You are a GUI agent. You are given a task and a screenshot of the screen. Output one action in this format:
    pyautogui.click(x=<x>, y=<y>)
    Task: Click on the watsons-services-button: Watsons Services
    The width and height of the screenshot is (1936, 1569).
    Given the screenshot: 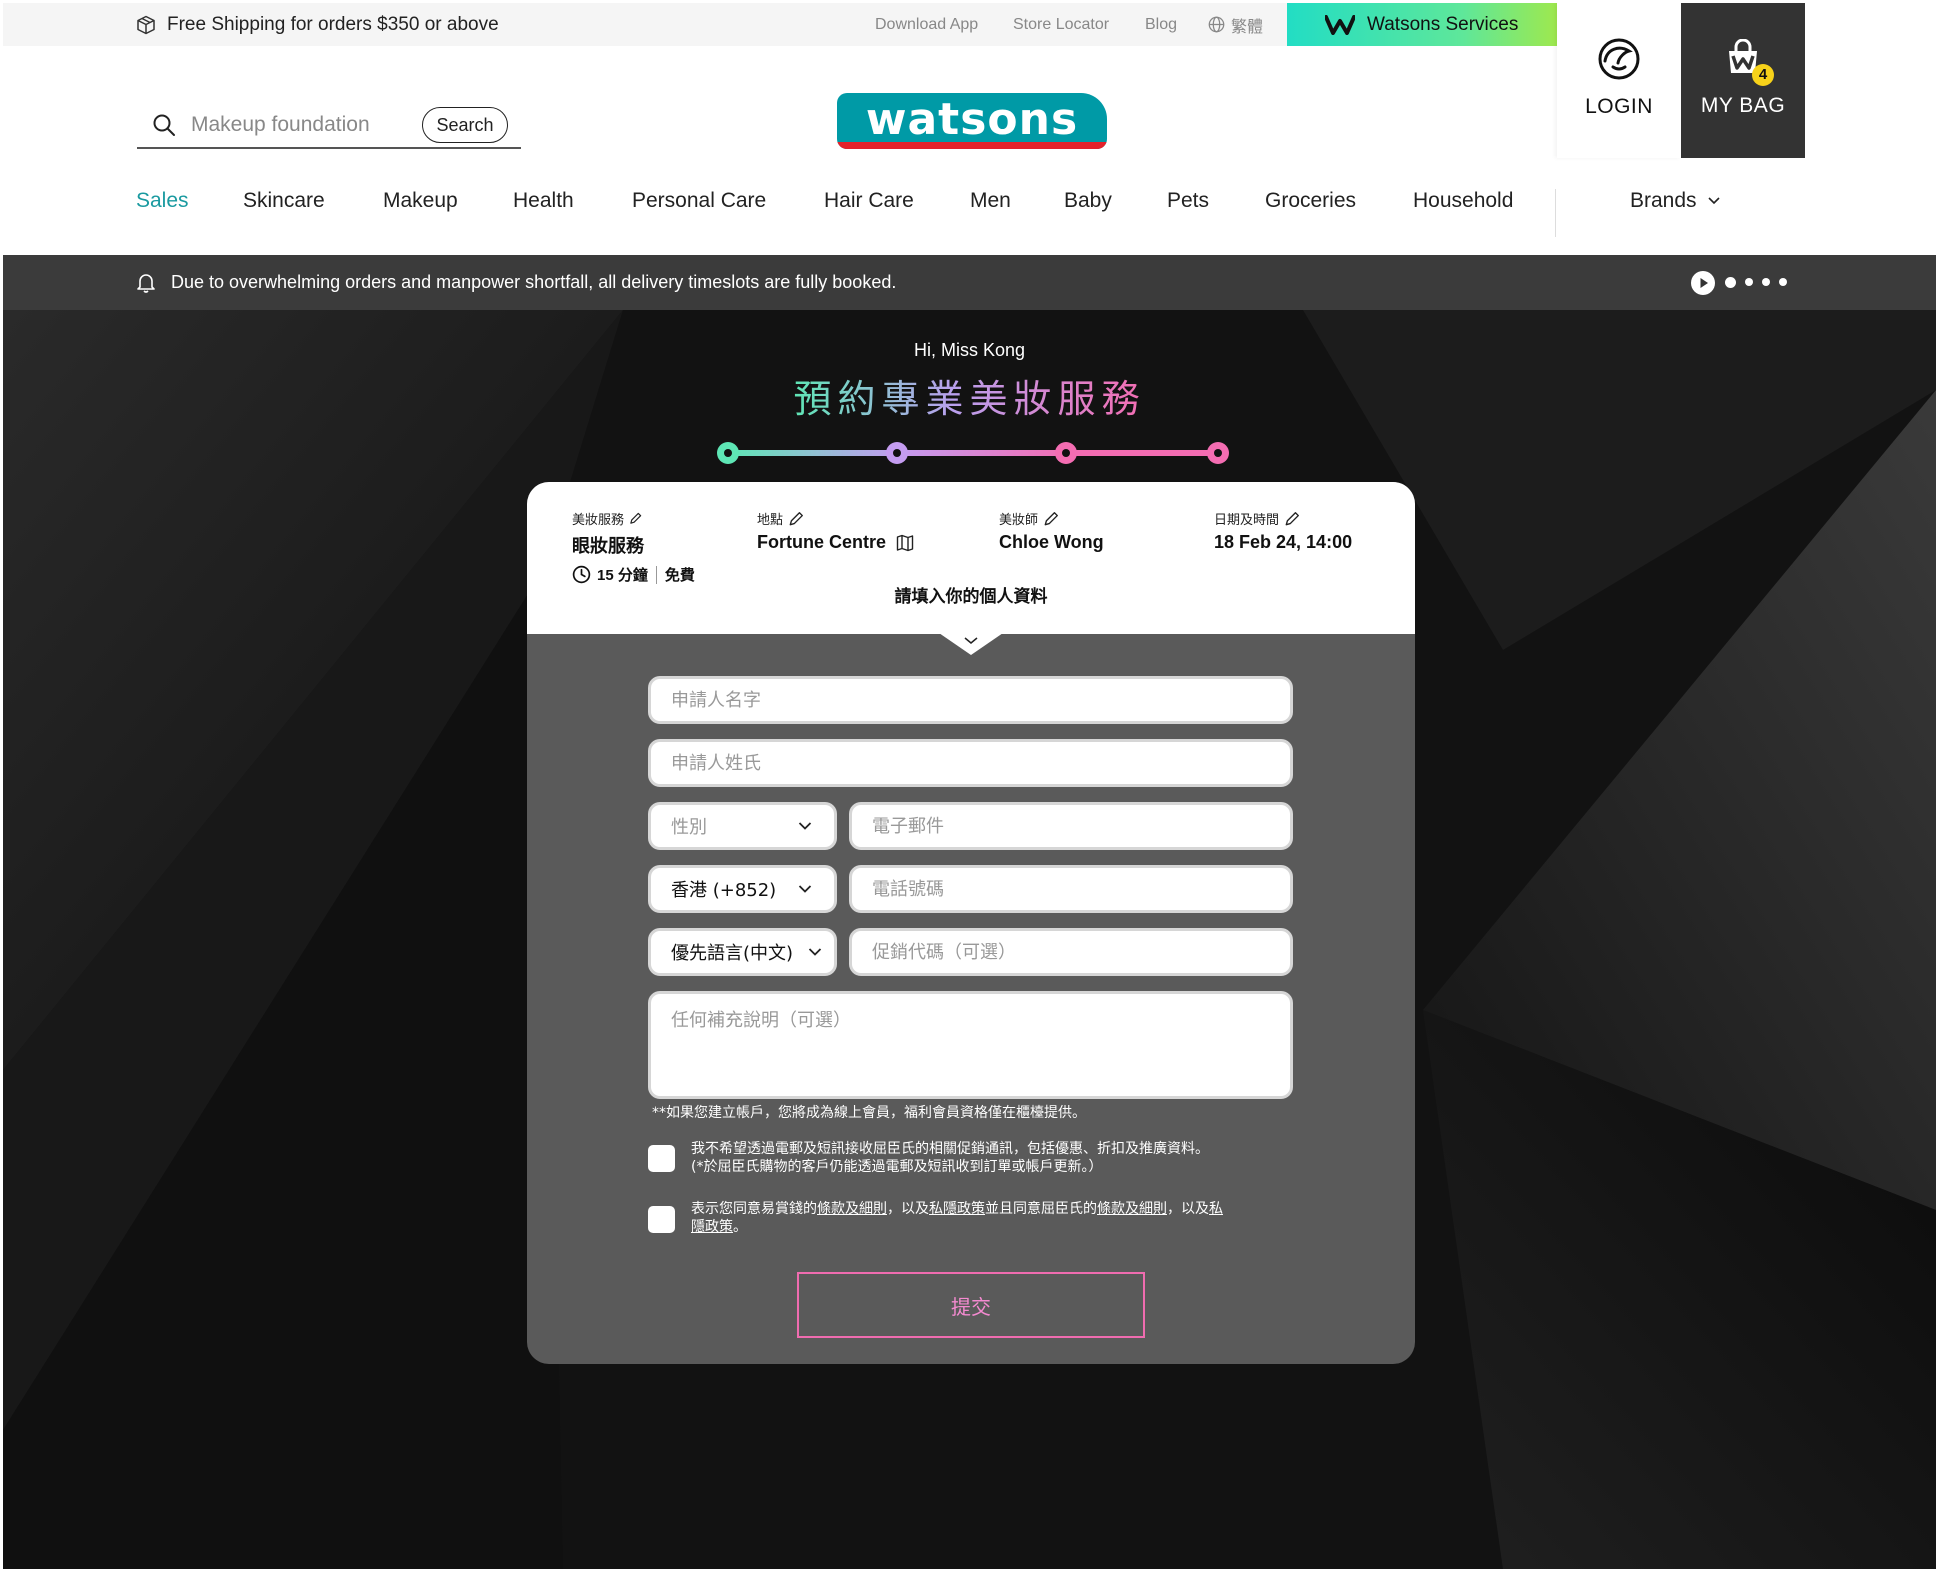 What is the action you would take?
    pyautogui.click(x=1422, y=24)
    